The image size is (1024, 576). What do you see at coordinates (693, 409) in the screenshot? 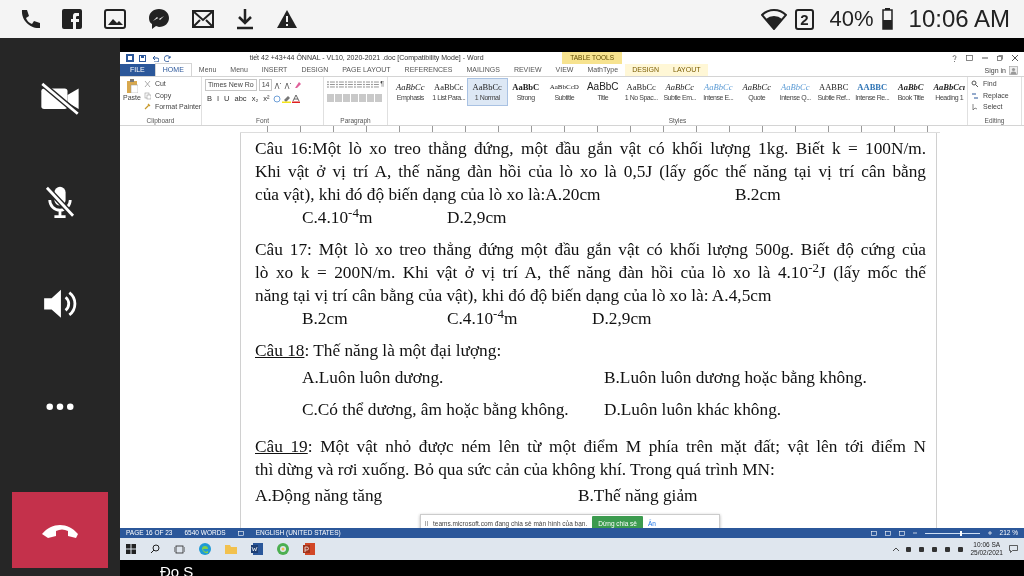
I see `answer-option: D.Luôn luôn khác không.` at bounding box center [693, 409].